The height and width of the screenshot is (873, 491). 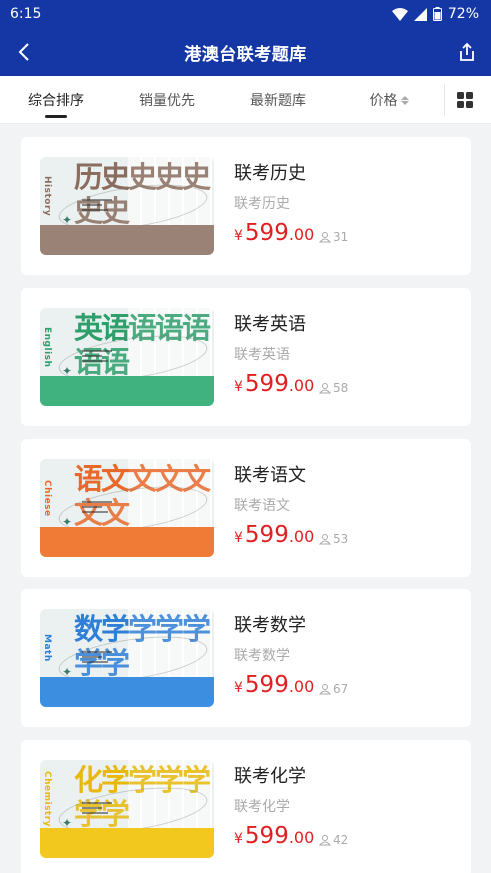 I want to click on product-subtitle: 联考历史, so click(x=262, y=204).